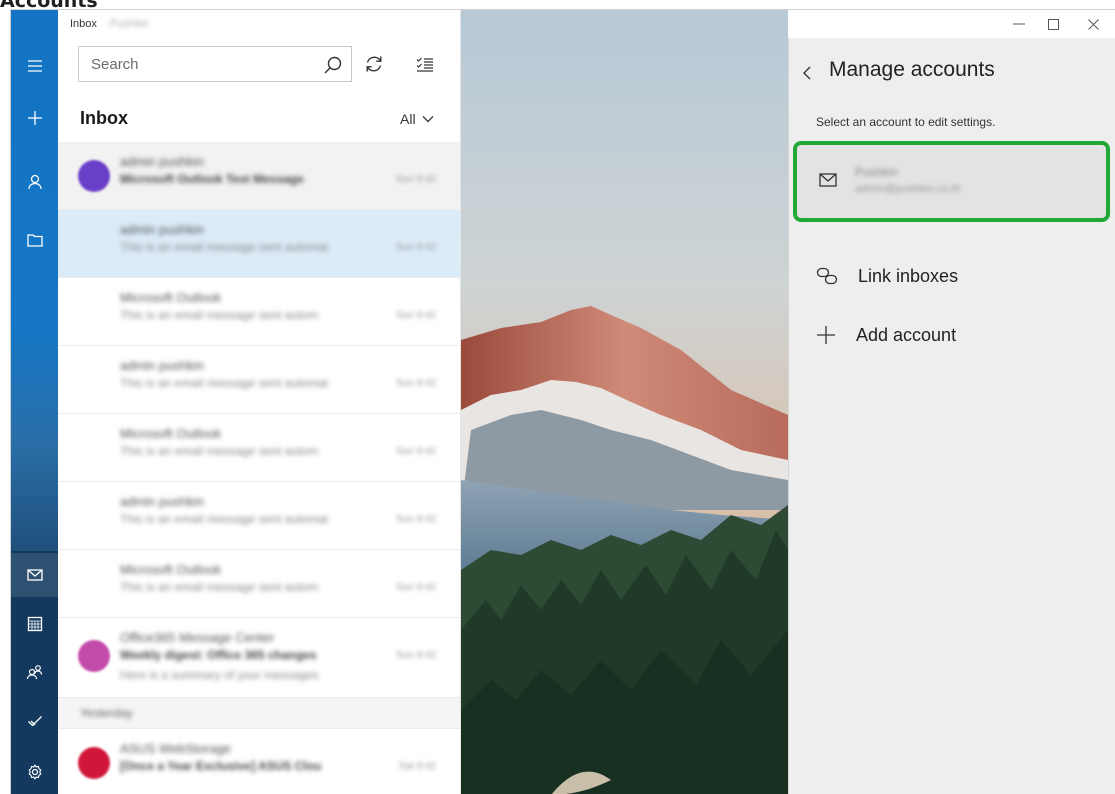  Describe the element at coordinates (557, 4) in the screenshot. I see `screenshot-caption: Accounts` at that location.